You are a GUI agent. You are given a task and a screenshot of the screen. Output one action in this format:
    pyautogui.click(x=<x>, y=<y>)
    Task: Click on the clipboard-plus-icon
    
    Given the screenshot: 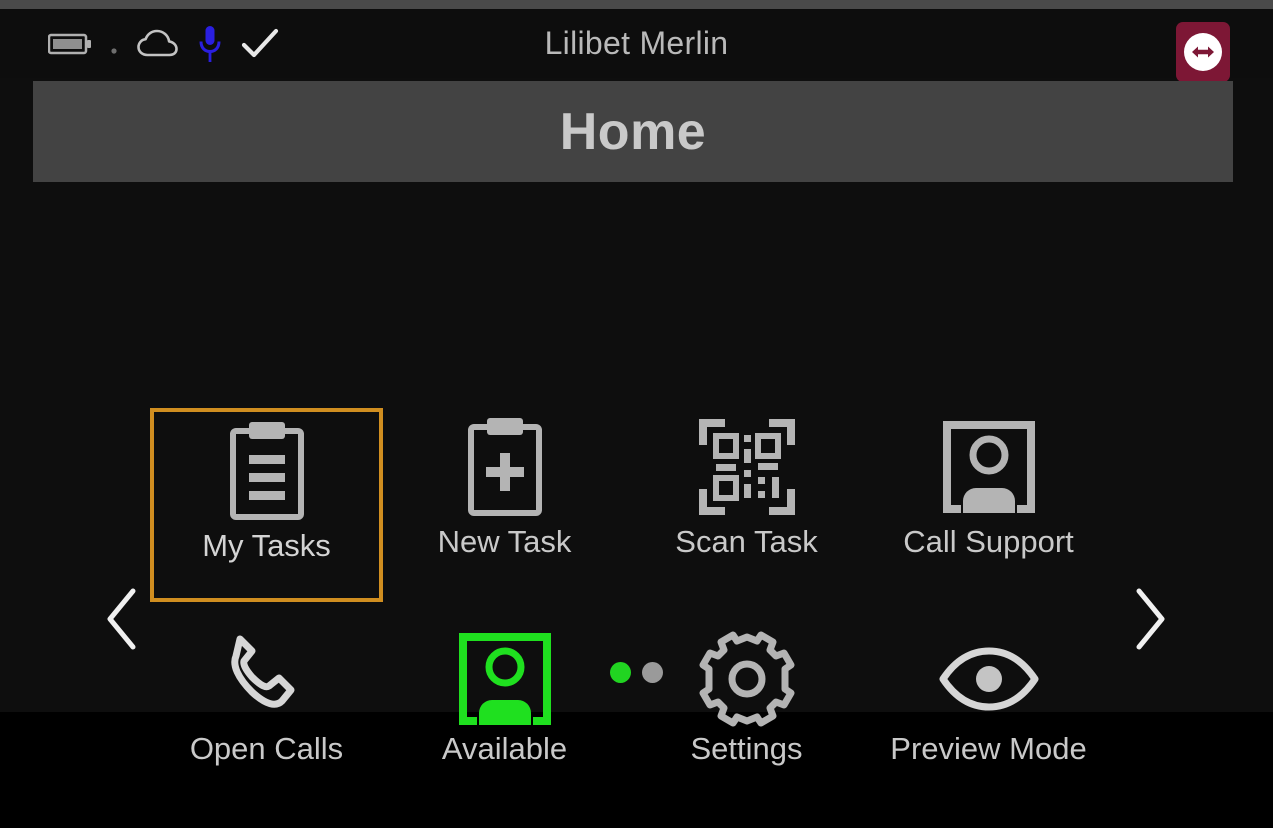 What is the action you would take?
    pyautogui.click(x=504, y=467)
    